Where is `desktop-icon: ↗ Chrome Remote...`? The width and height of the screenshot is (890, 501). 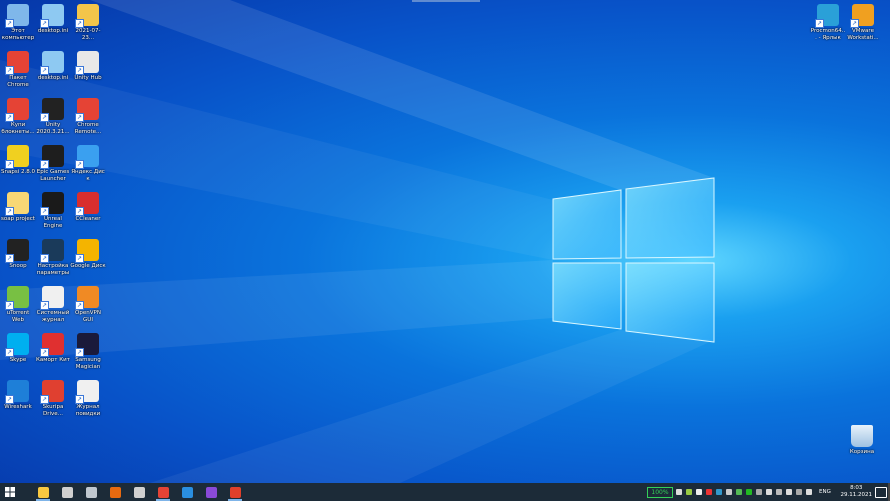
desktop-icon: ↗ Chrome Remote... is located at coordinates (88, 116).